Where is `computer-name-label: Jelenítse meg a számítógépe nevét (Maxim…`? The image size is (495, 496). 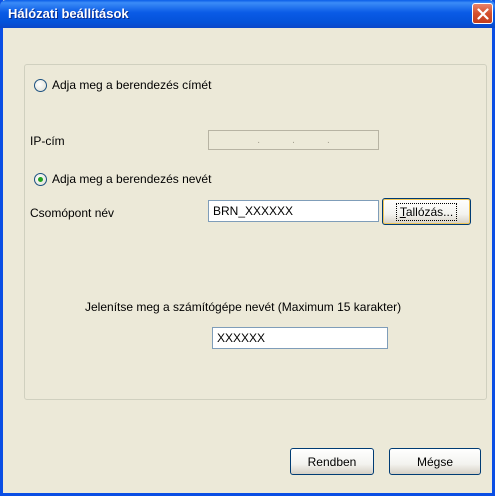
computer-name-label: Jelenítse meg a számítógépe nevét (Maxim… is located at coordinates (243, 307).